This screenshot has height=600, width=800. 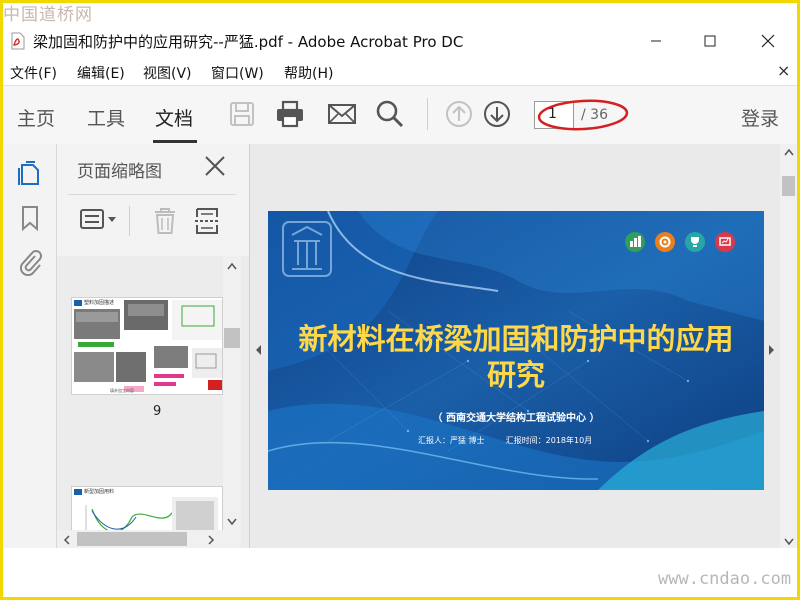 What do you see at coordinates (400, 573) in the screenshot?
I see `bottom-margin: www.cndao.com` at bounding box center [400, 573].